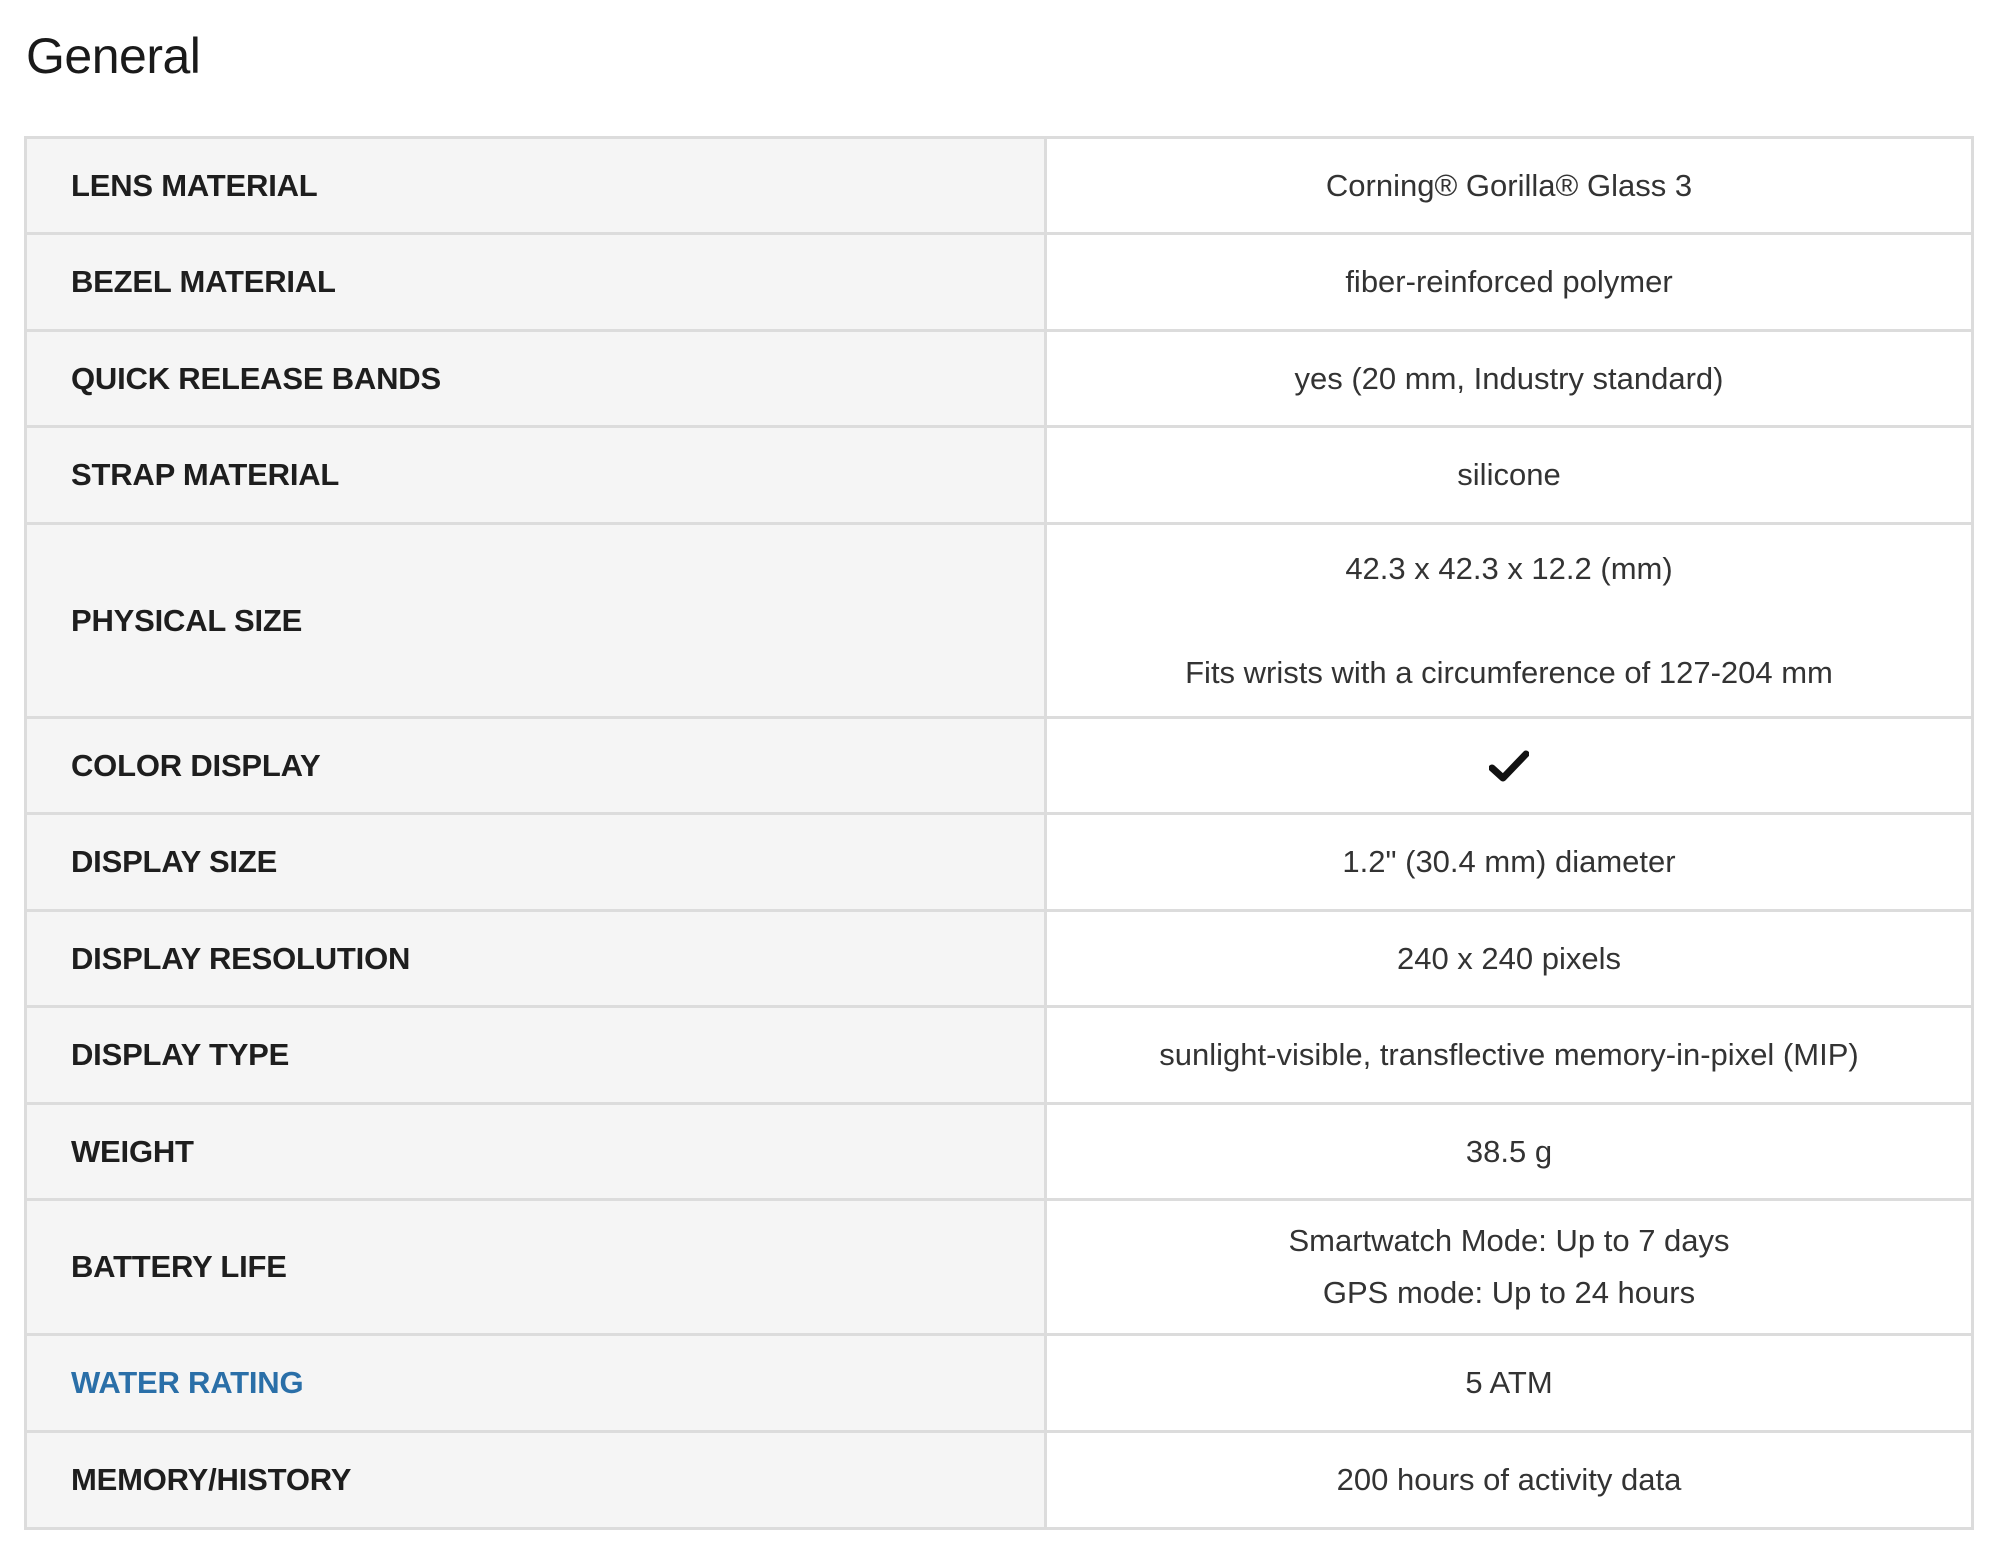  Describe the element at coordinates (536, 1383) in the screenshot. I see `water-rating-link: WATER RATING` at that location.